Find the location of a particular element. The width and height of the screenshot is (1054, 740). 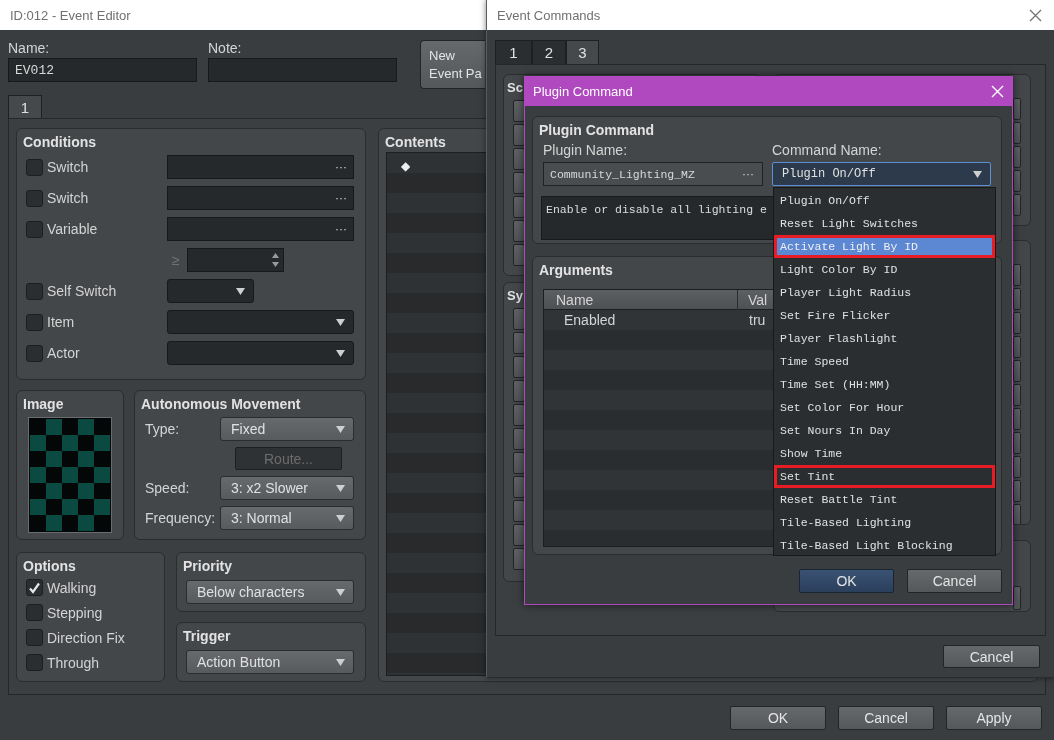

command-name-dropdown: Plugin On/Off is located at coordinates (881, 174).